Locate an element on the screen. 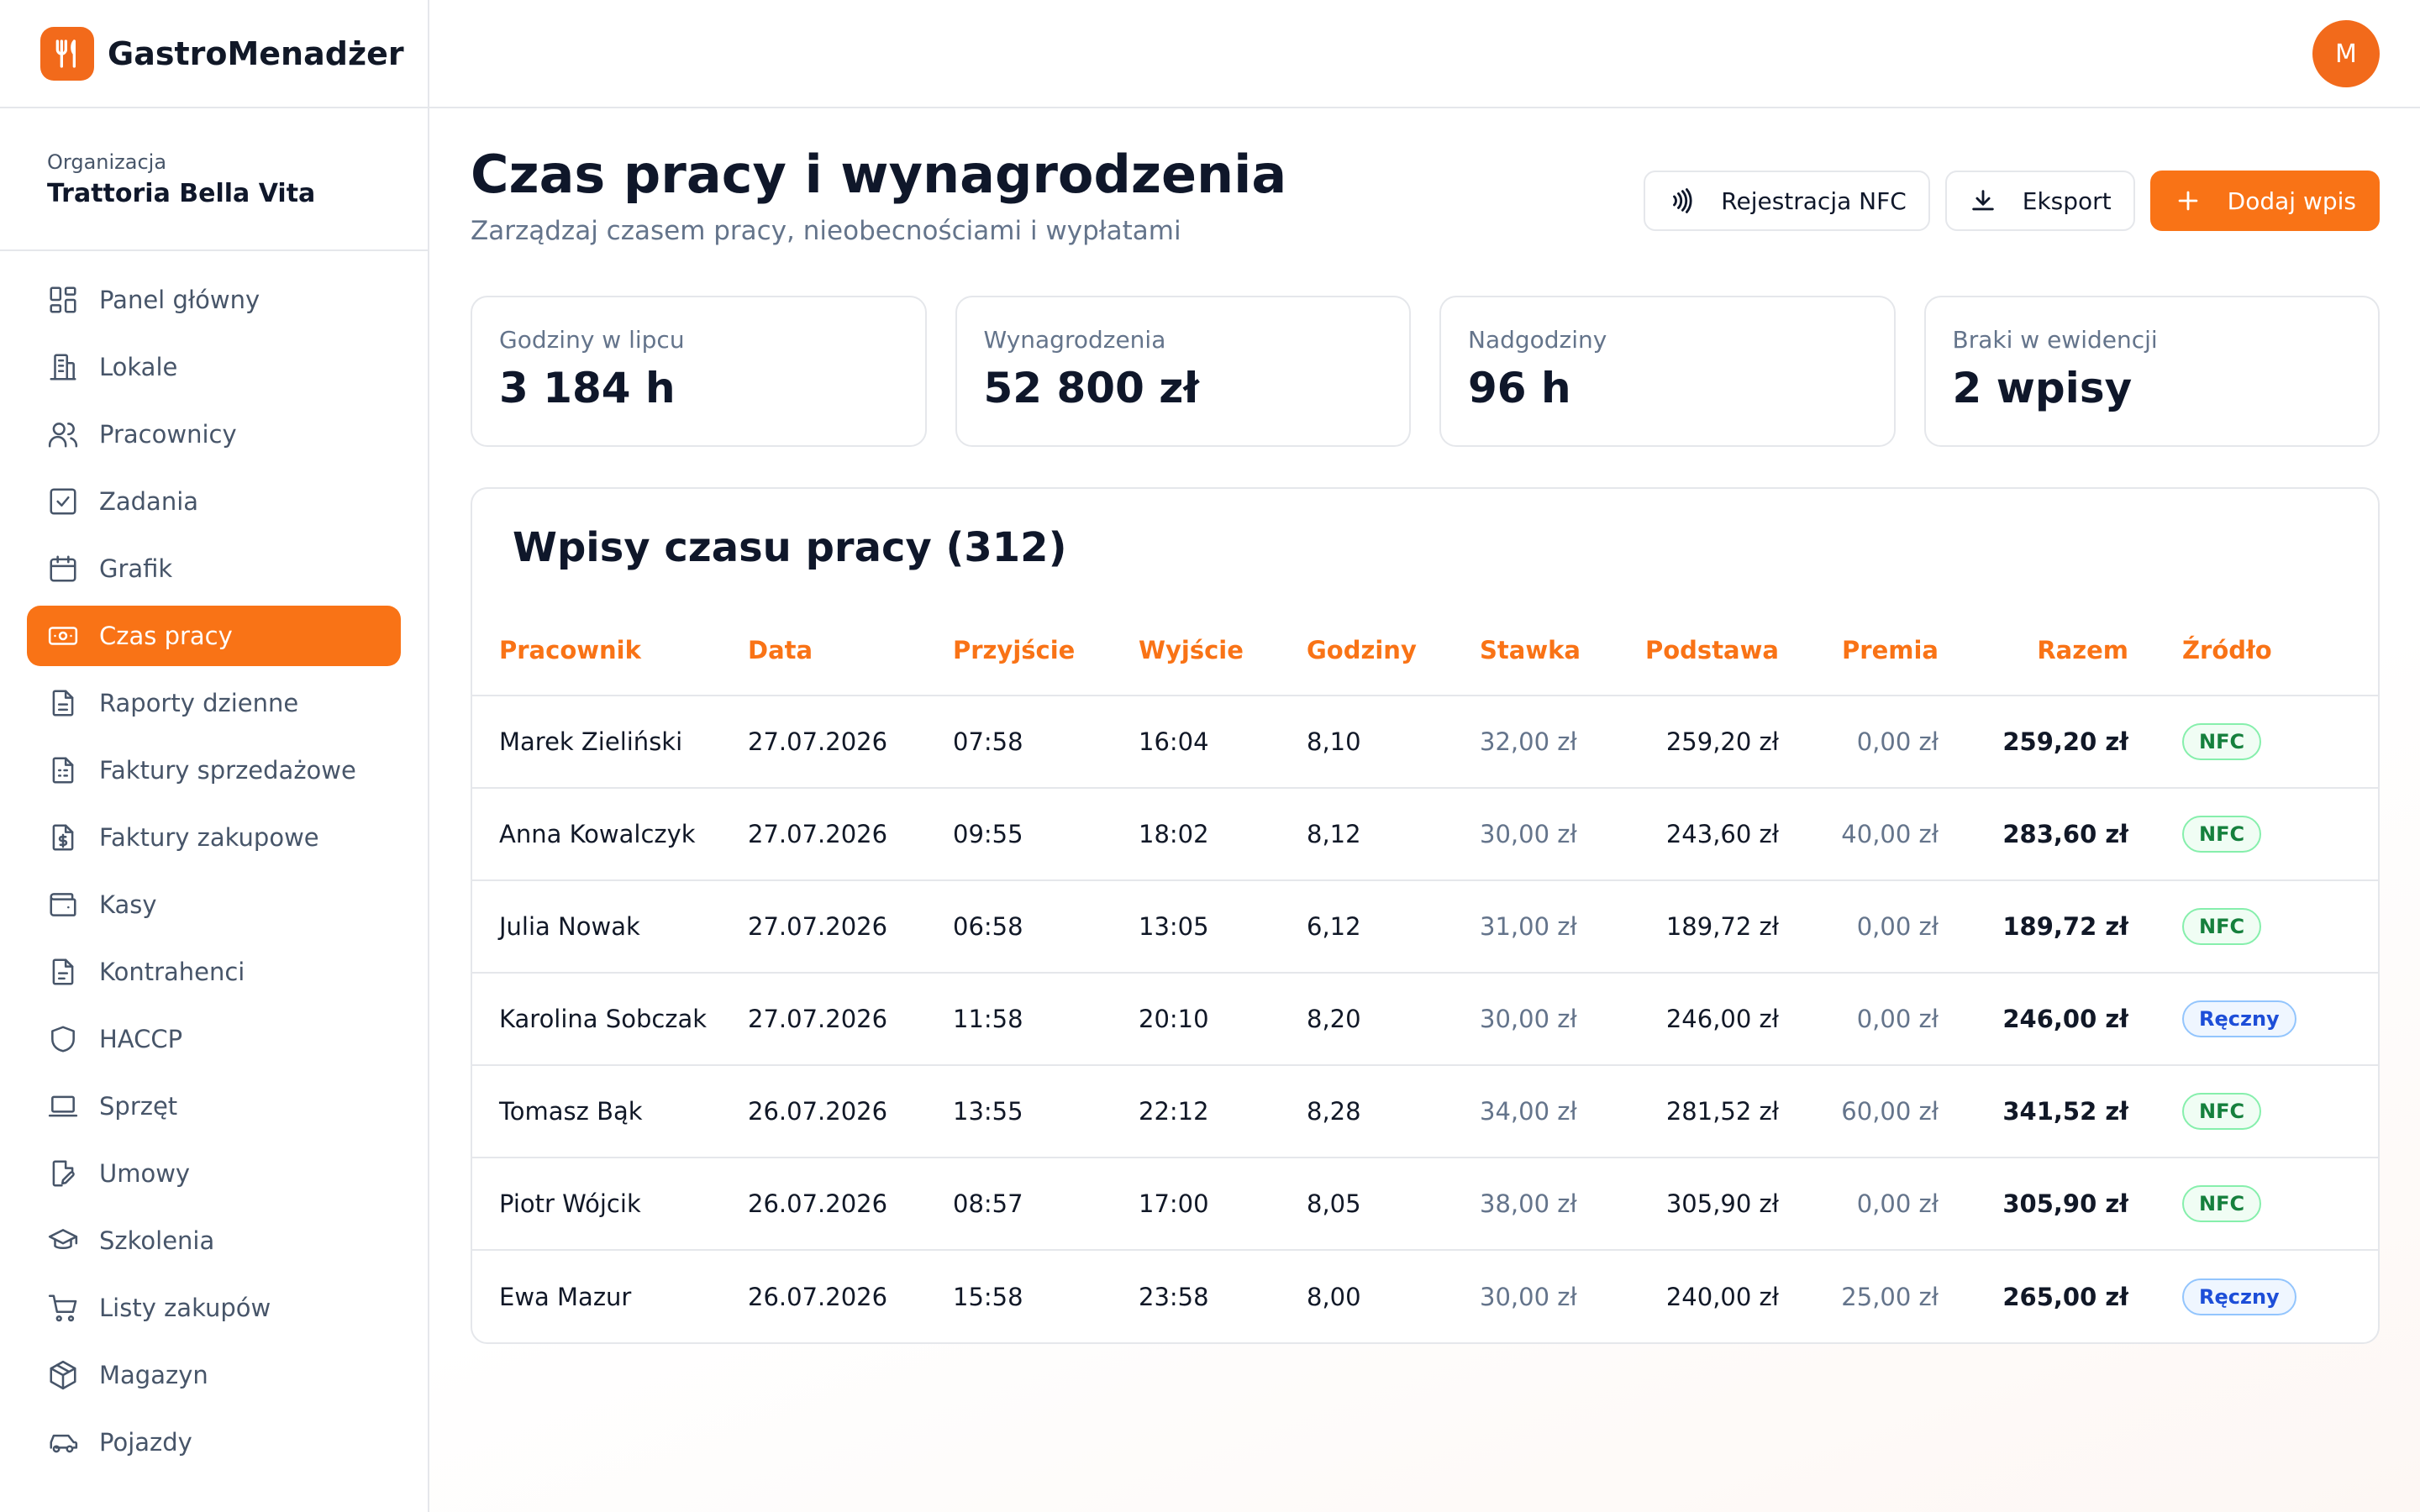 Image resolution: width=2420 pixels, height=1512 pixels. shield-icon is located at coordinates (63, 1039).